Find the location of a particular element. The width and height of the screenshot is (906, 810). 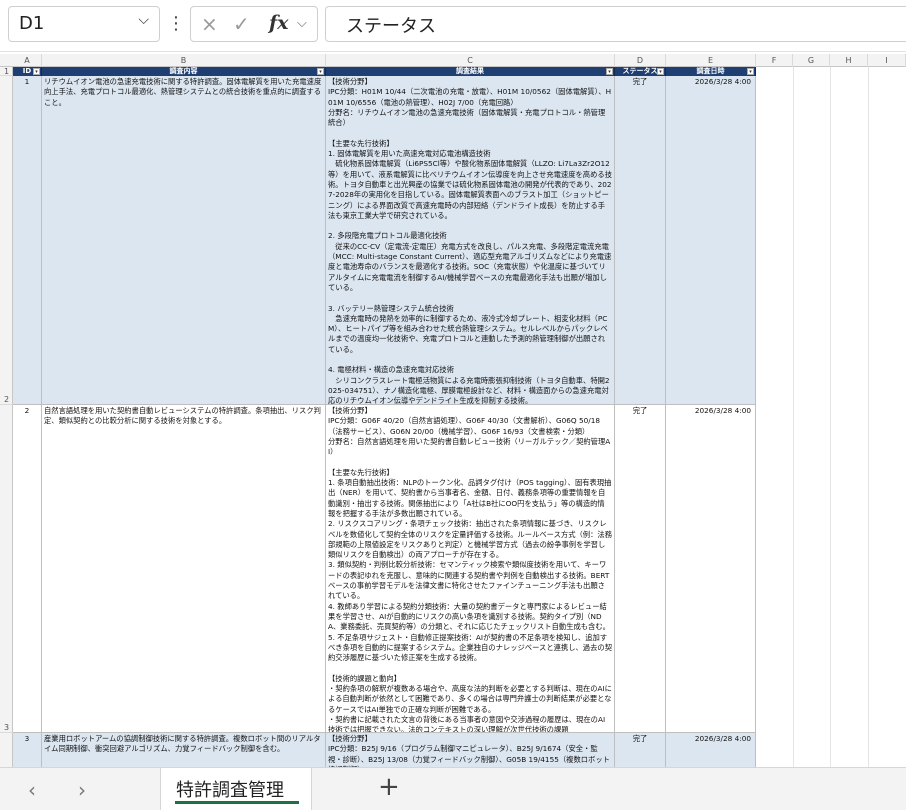

column-header-row: A B C D E F G H I is located at coordinates (453, 60).